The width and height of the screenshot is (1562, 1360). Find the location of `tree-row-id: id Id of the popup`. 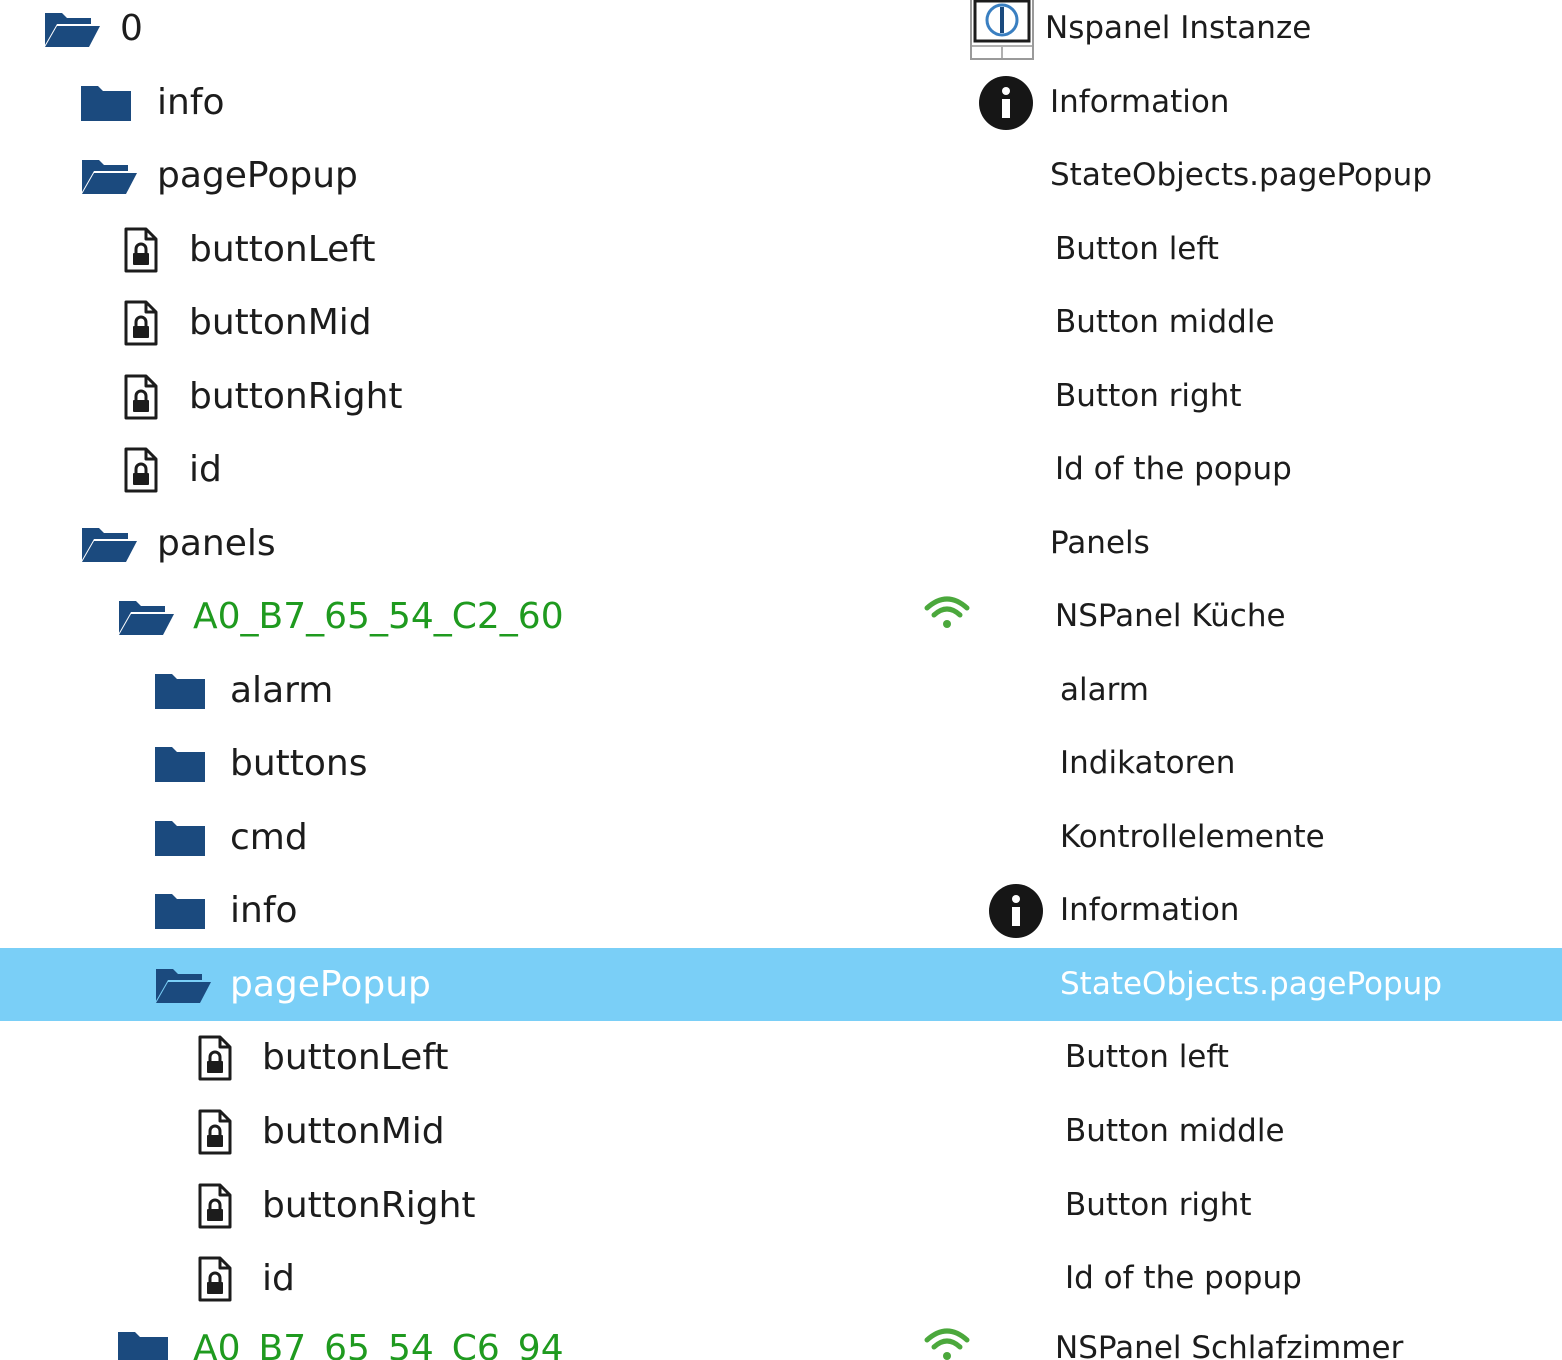

tree-row-id: id Id of the popup is located at coordinates (781, 469).